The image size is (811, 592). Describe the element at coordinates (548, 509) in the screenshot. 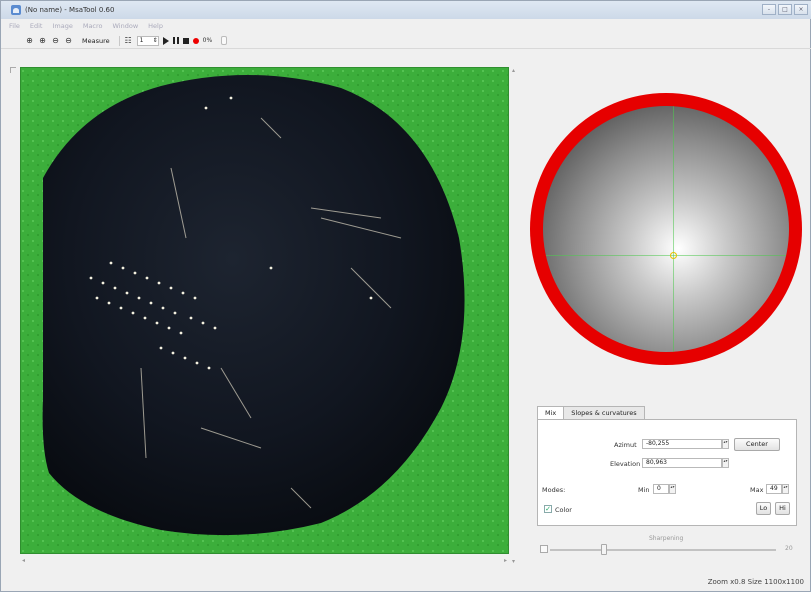

I see `color-checkbox: ✓` at that location.